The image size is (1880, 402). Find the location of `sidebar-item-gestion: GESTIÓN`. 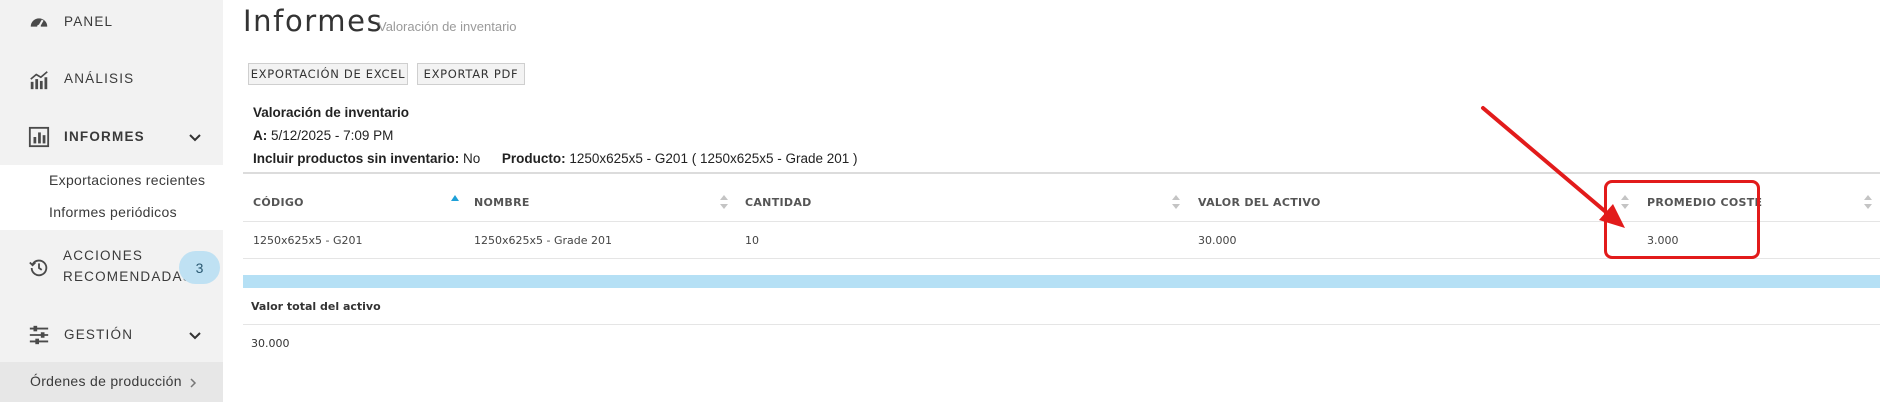

sidebar-item-gestion: GESTIÓN is located at coordinates (111, 335).